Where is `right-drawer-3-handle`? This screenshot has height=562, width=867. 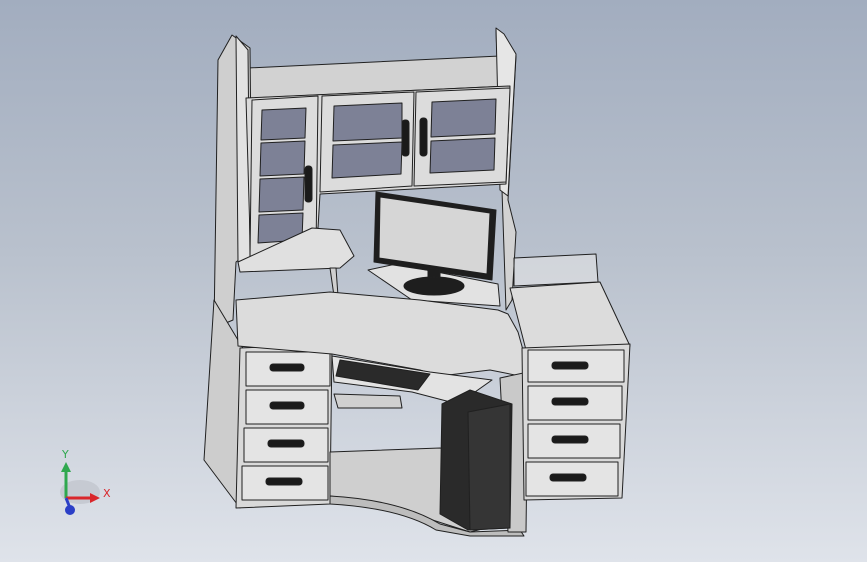 right-drawer-3-handle is located at coordinates (570, 439).